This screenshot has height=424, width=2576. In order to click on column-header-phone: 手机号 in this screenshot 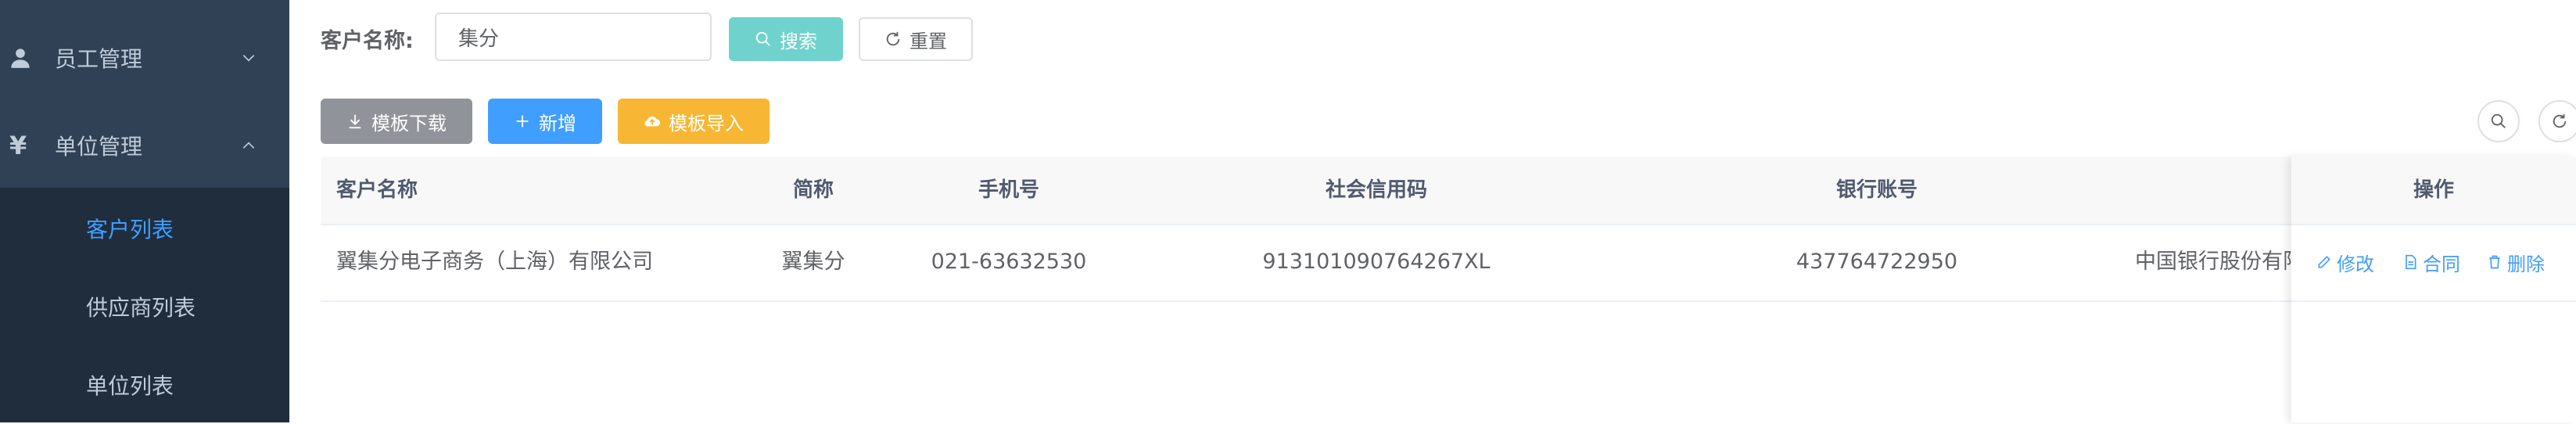, I will do `click(1008, 190)`.